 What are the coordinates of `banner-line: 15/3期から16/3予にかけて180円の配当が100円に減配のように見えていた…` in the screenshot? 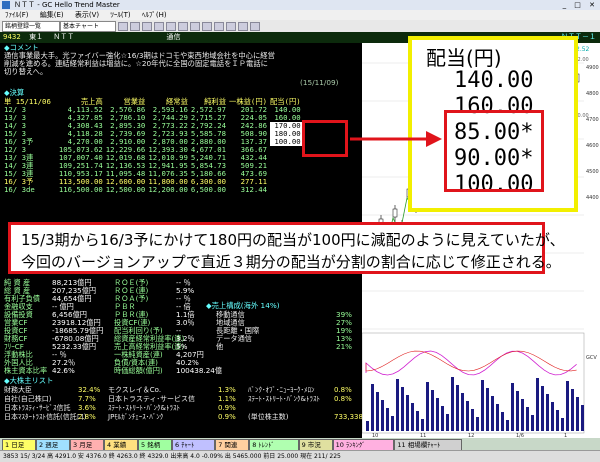 It's located at (293, 240).